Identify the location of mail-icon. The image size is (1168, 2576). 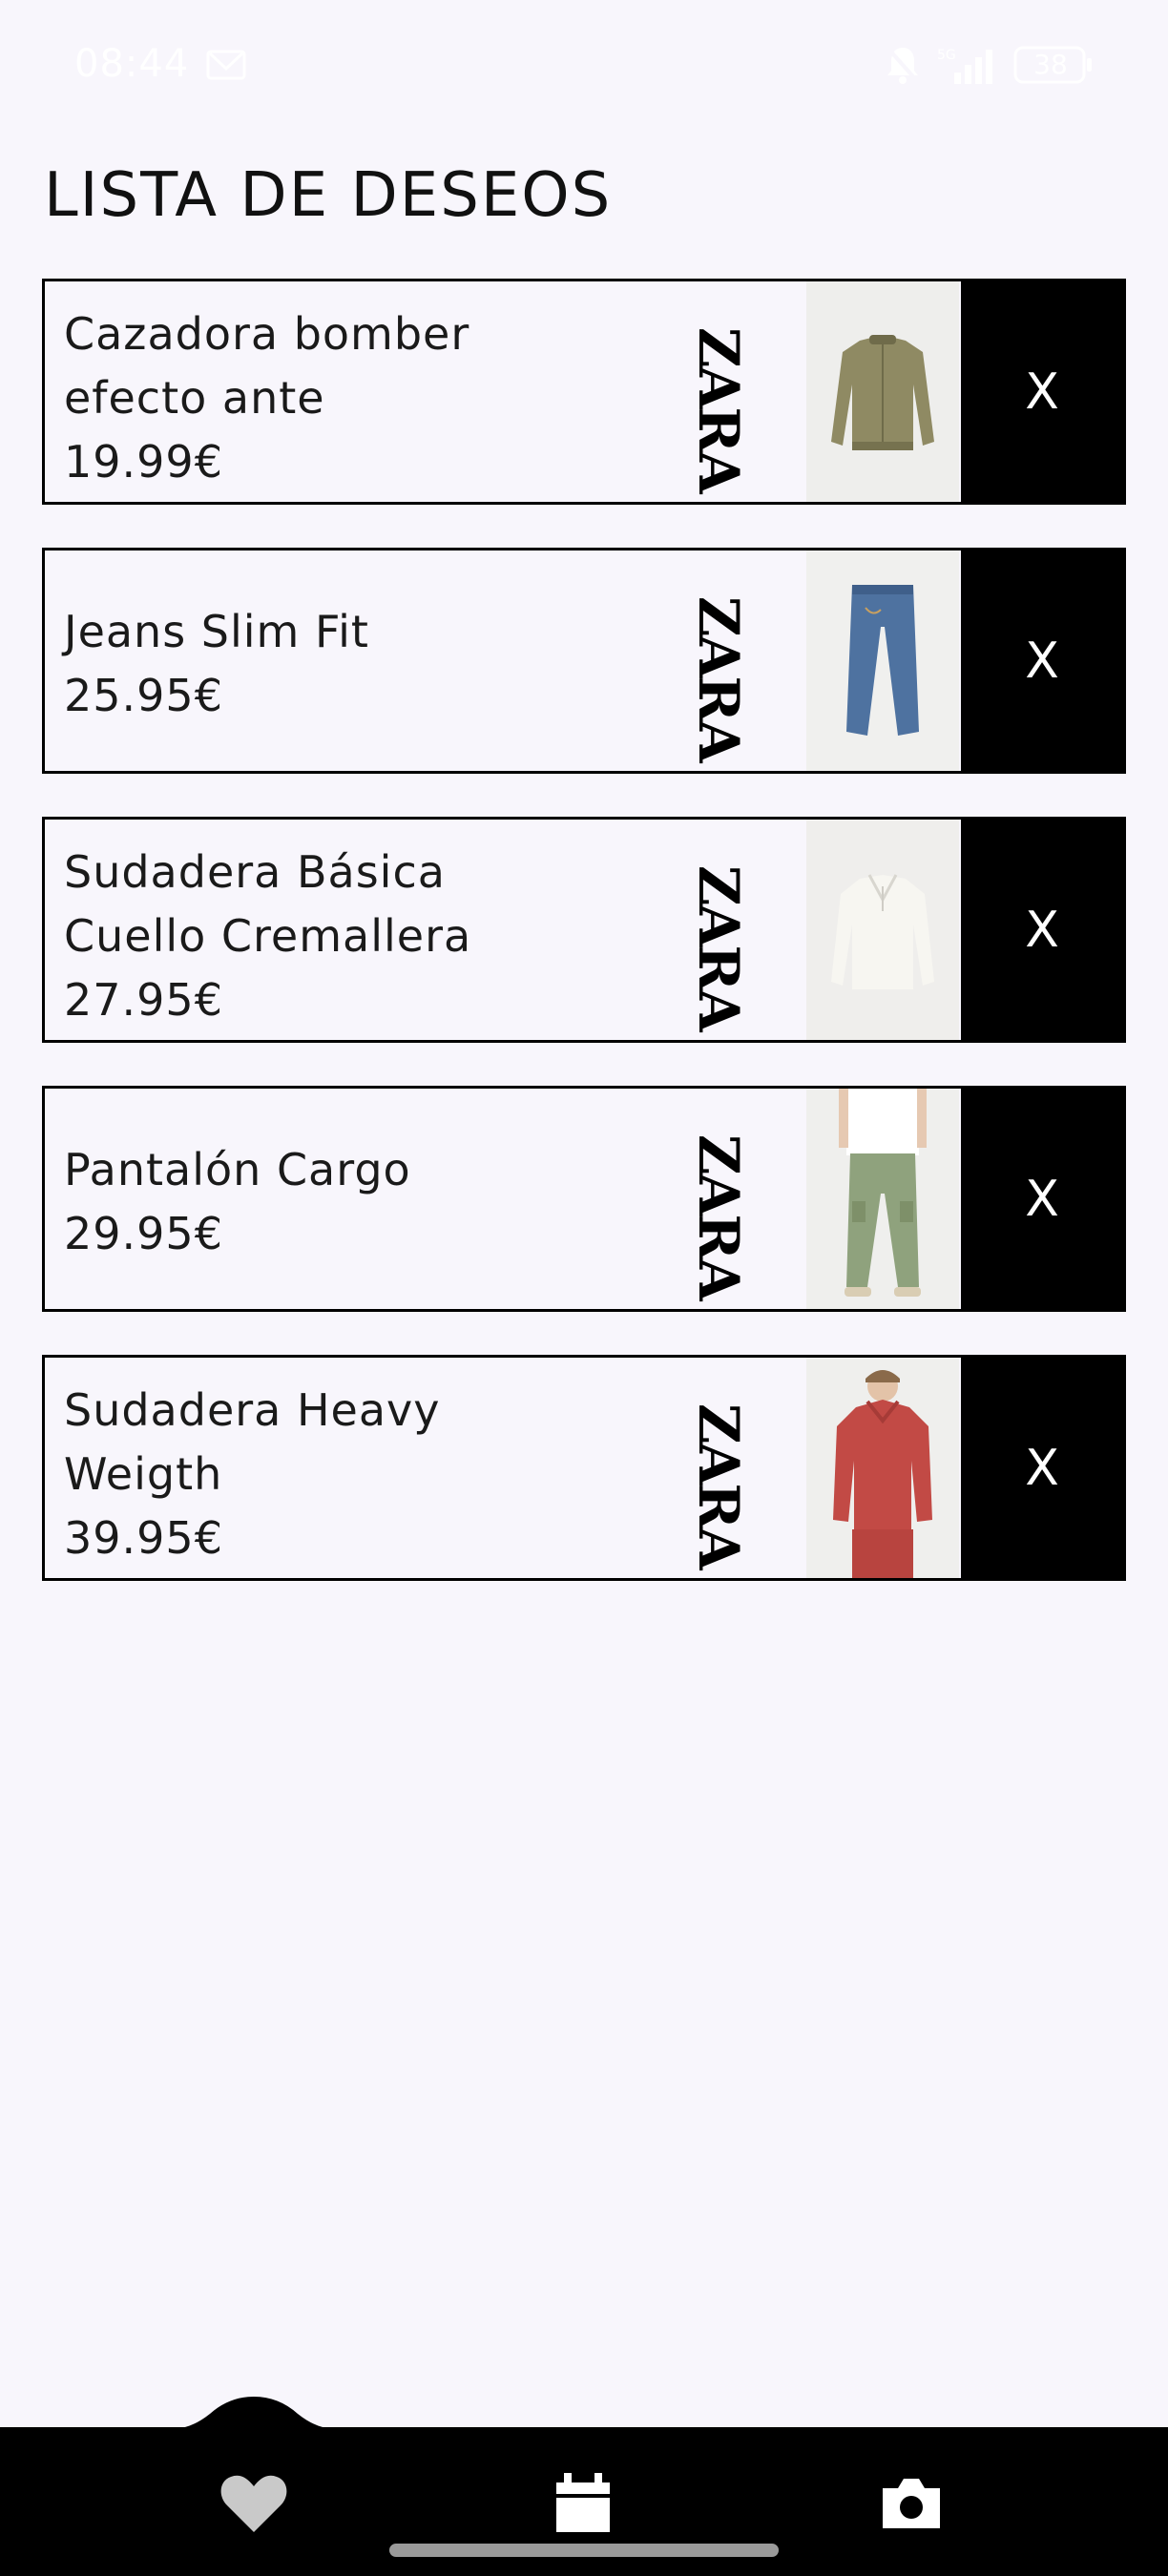
(226, 65).